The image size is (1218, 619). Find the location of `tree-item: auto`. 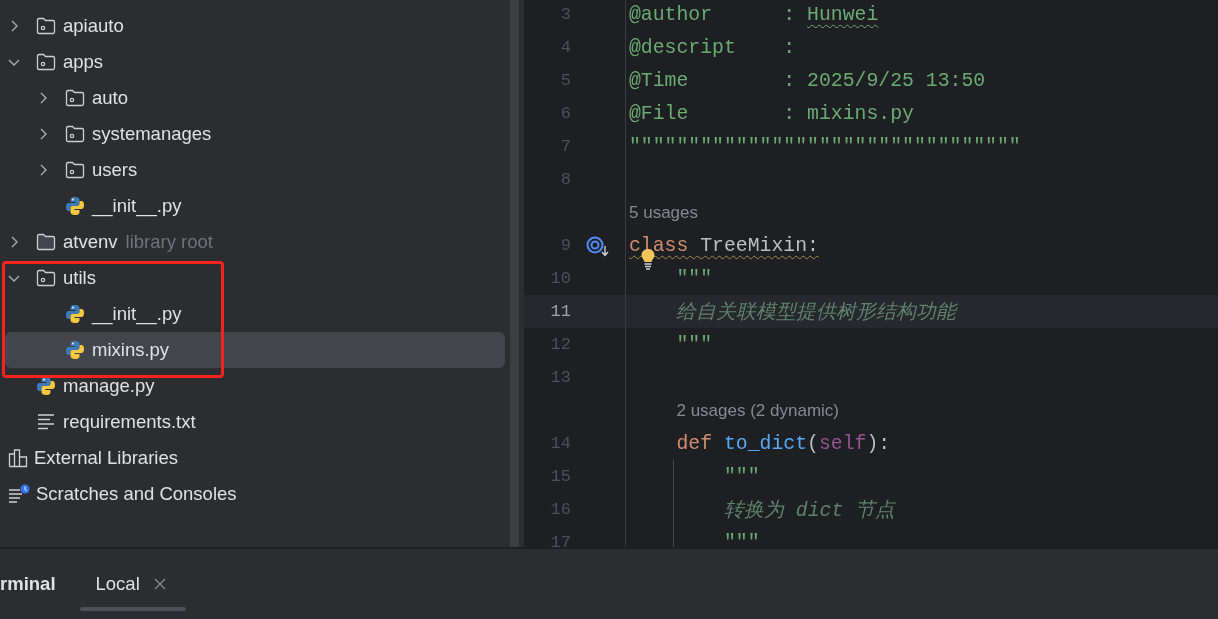

tree-item: auto is located at coordinates (255, 98).